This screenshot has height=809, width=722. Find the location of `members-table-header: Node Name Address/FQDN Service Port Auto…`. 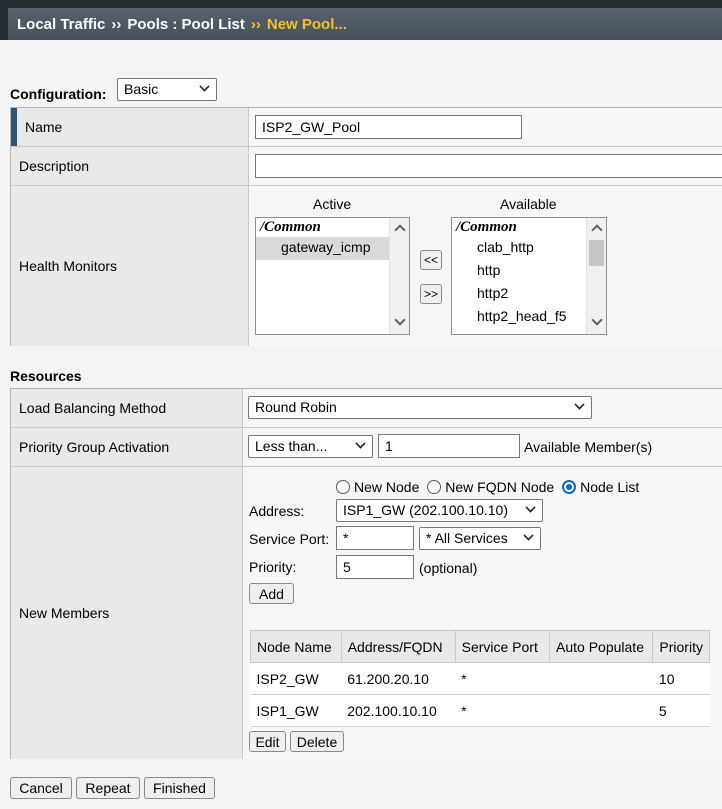

members-table-header: Node Name Address/FQDN Service Port Auto… is located at coordinates (480, 646).